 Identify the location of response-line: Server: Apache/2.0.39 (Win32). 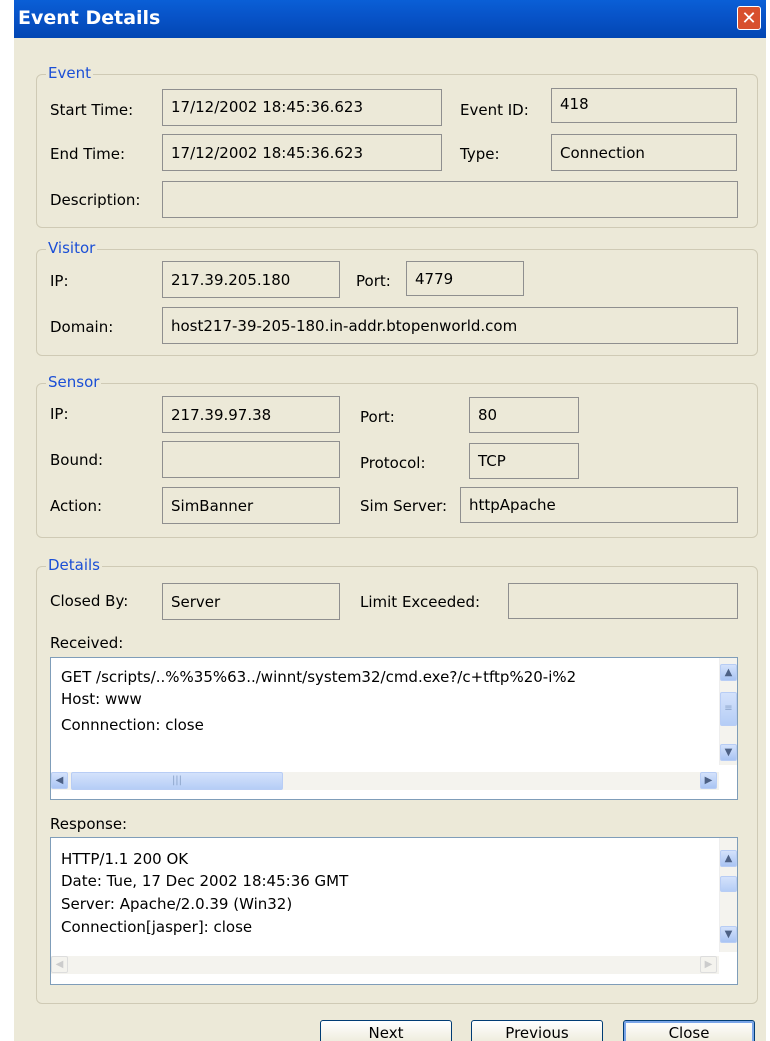
(177, 904).